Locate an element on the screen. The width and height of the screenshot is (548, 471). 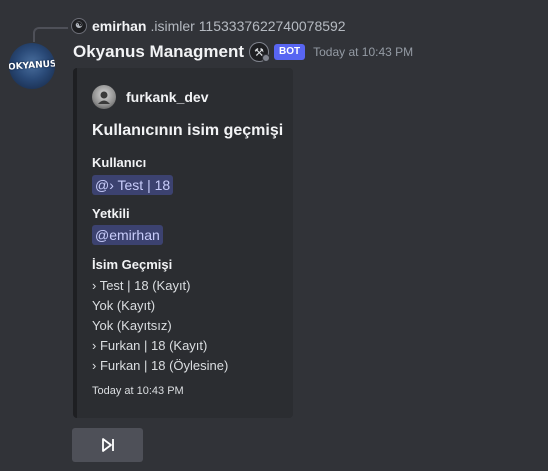
embed-author-avatar is located at coordinates (104, 97).